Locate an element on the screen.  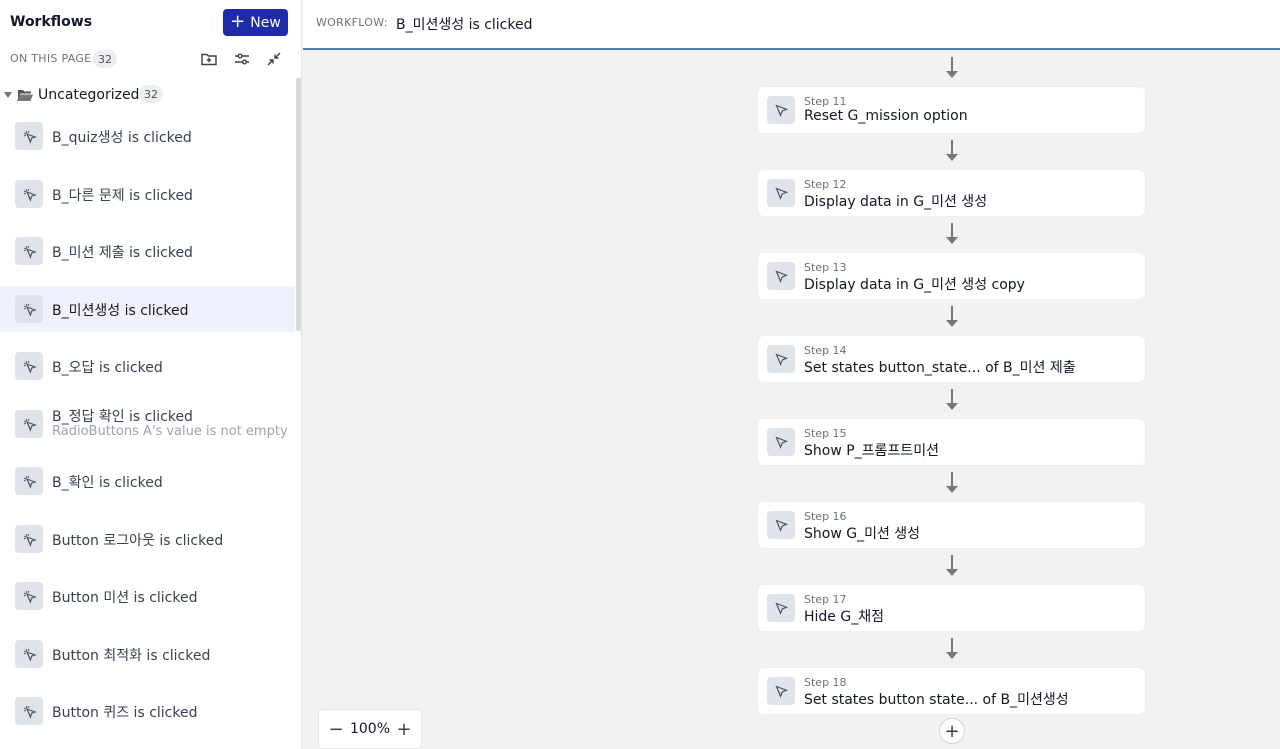
workflow-item-mission-submit: B_미션 제출 is clicked is located at coordinates (147, 251).